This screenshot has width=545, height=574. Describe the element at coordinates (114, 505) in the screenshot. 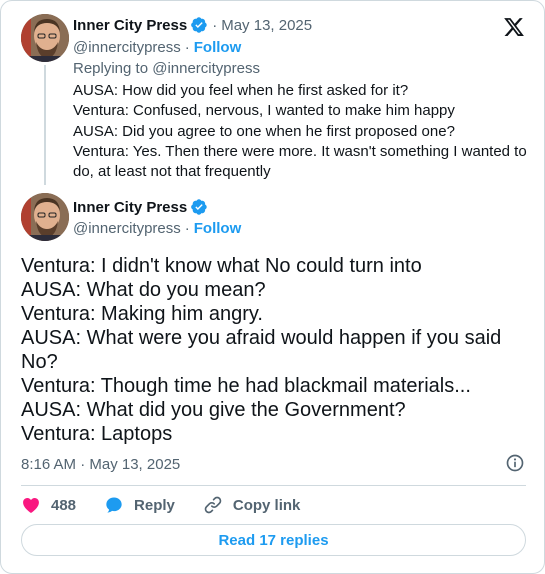

I see `reply-bubble-icon` at that location.